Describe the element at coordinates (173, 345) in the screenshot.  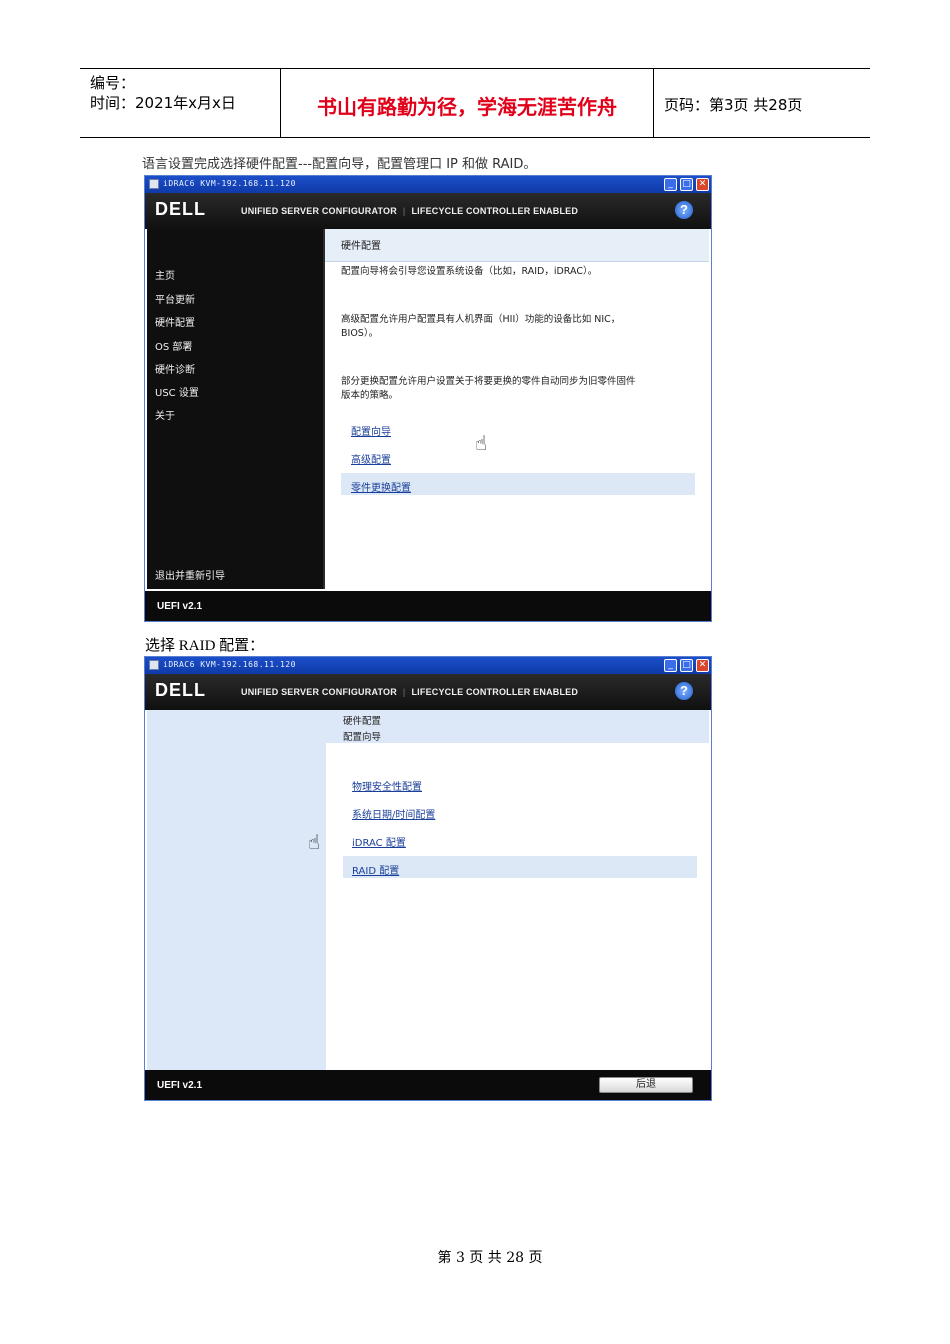
I see `nav-item-os-deploy: OS 部署` at that location.